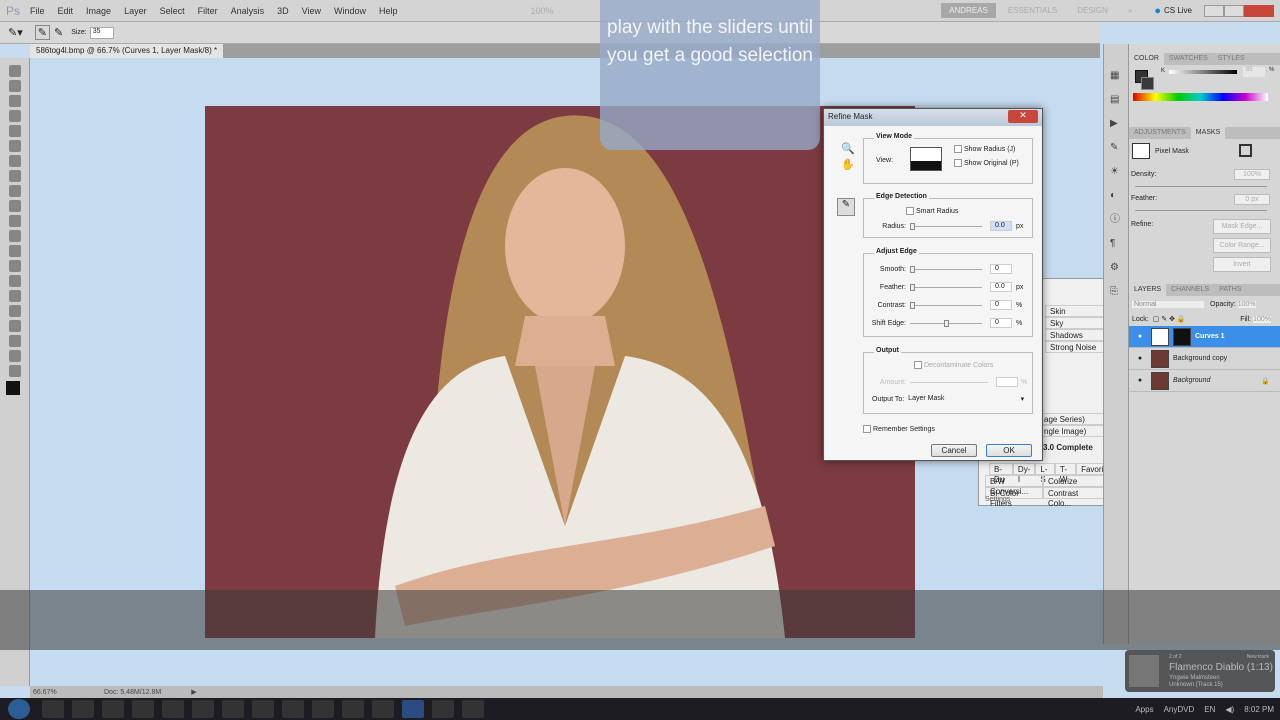  Describe the element at coordinates (968, 10) in the screenshot. I see `workspace-andreas: ANDREAS` at that location.